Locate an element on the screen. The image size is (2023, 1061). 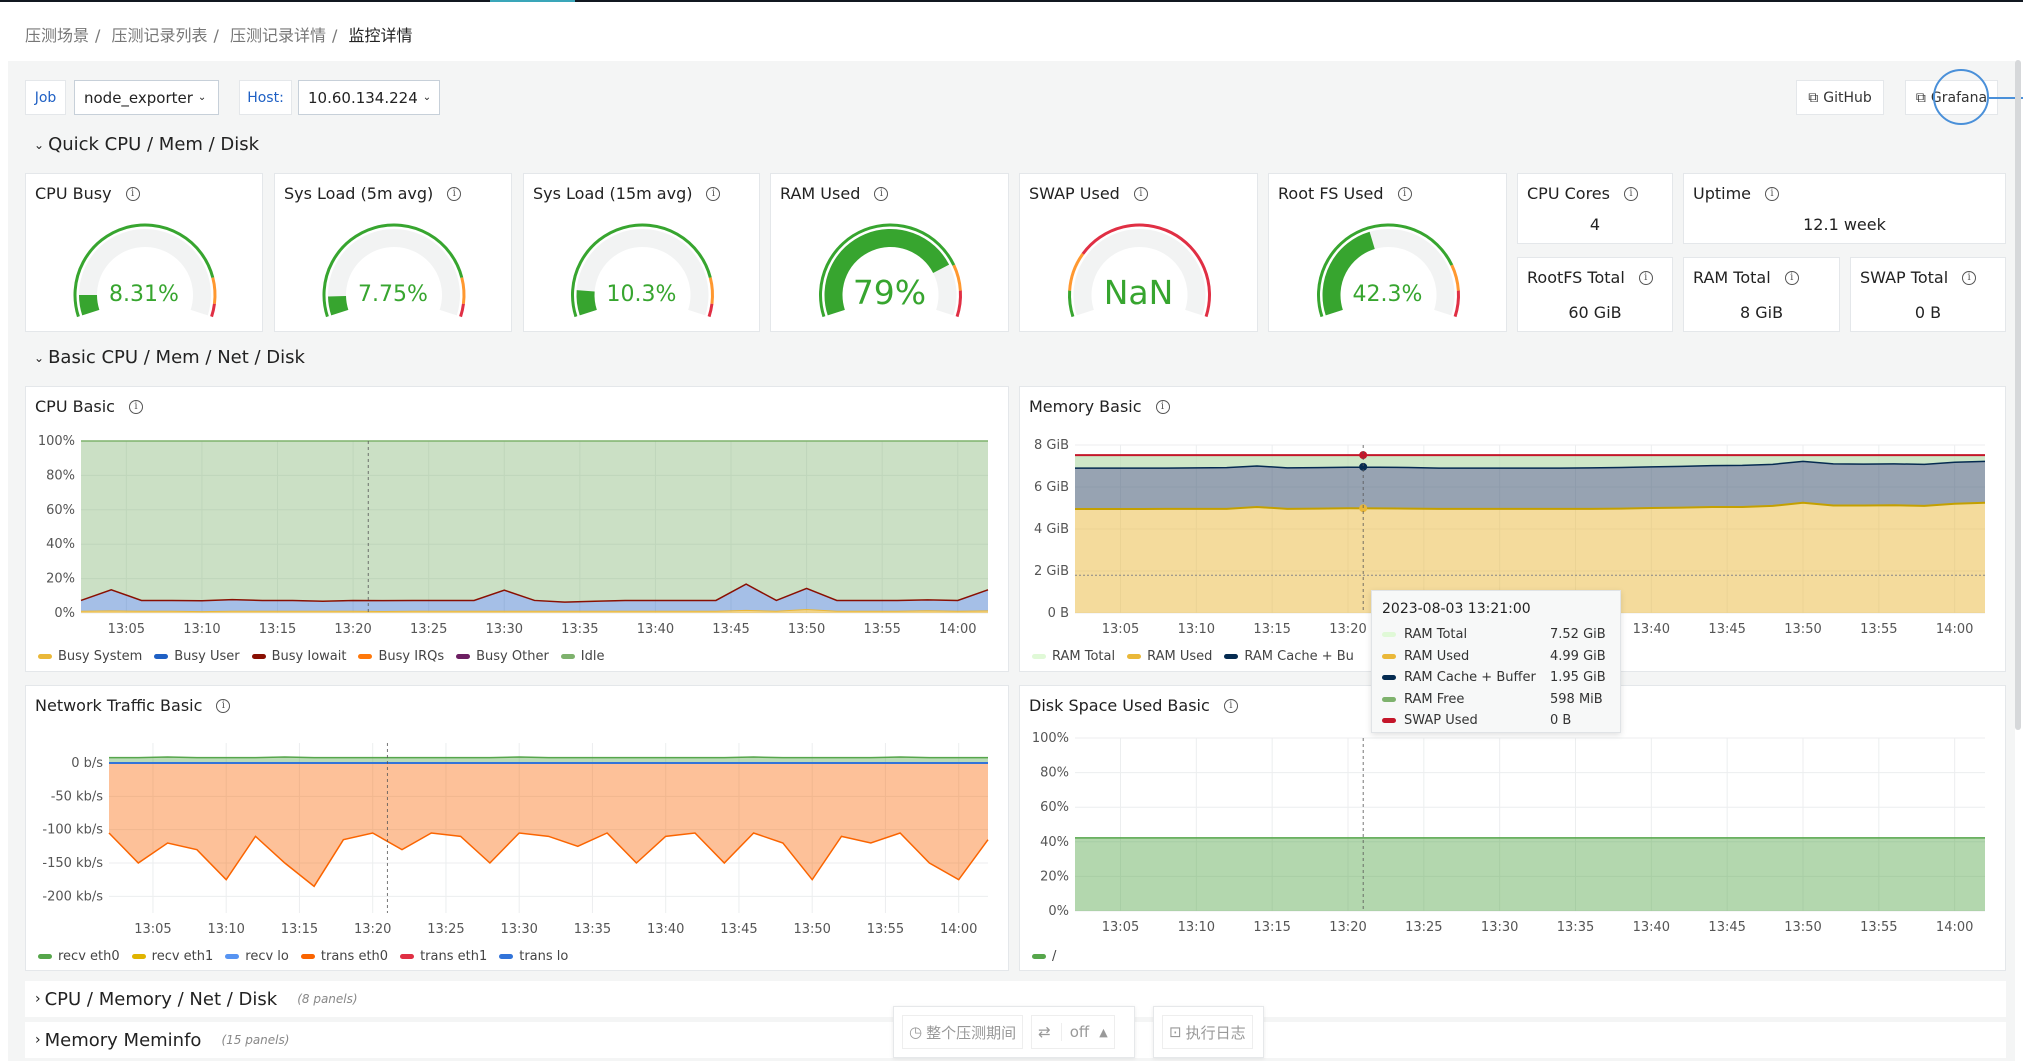
y-tick-label: -150 kb/s is located at coordinates (72, 863).